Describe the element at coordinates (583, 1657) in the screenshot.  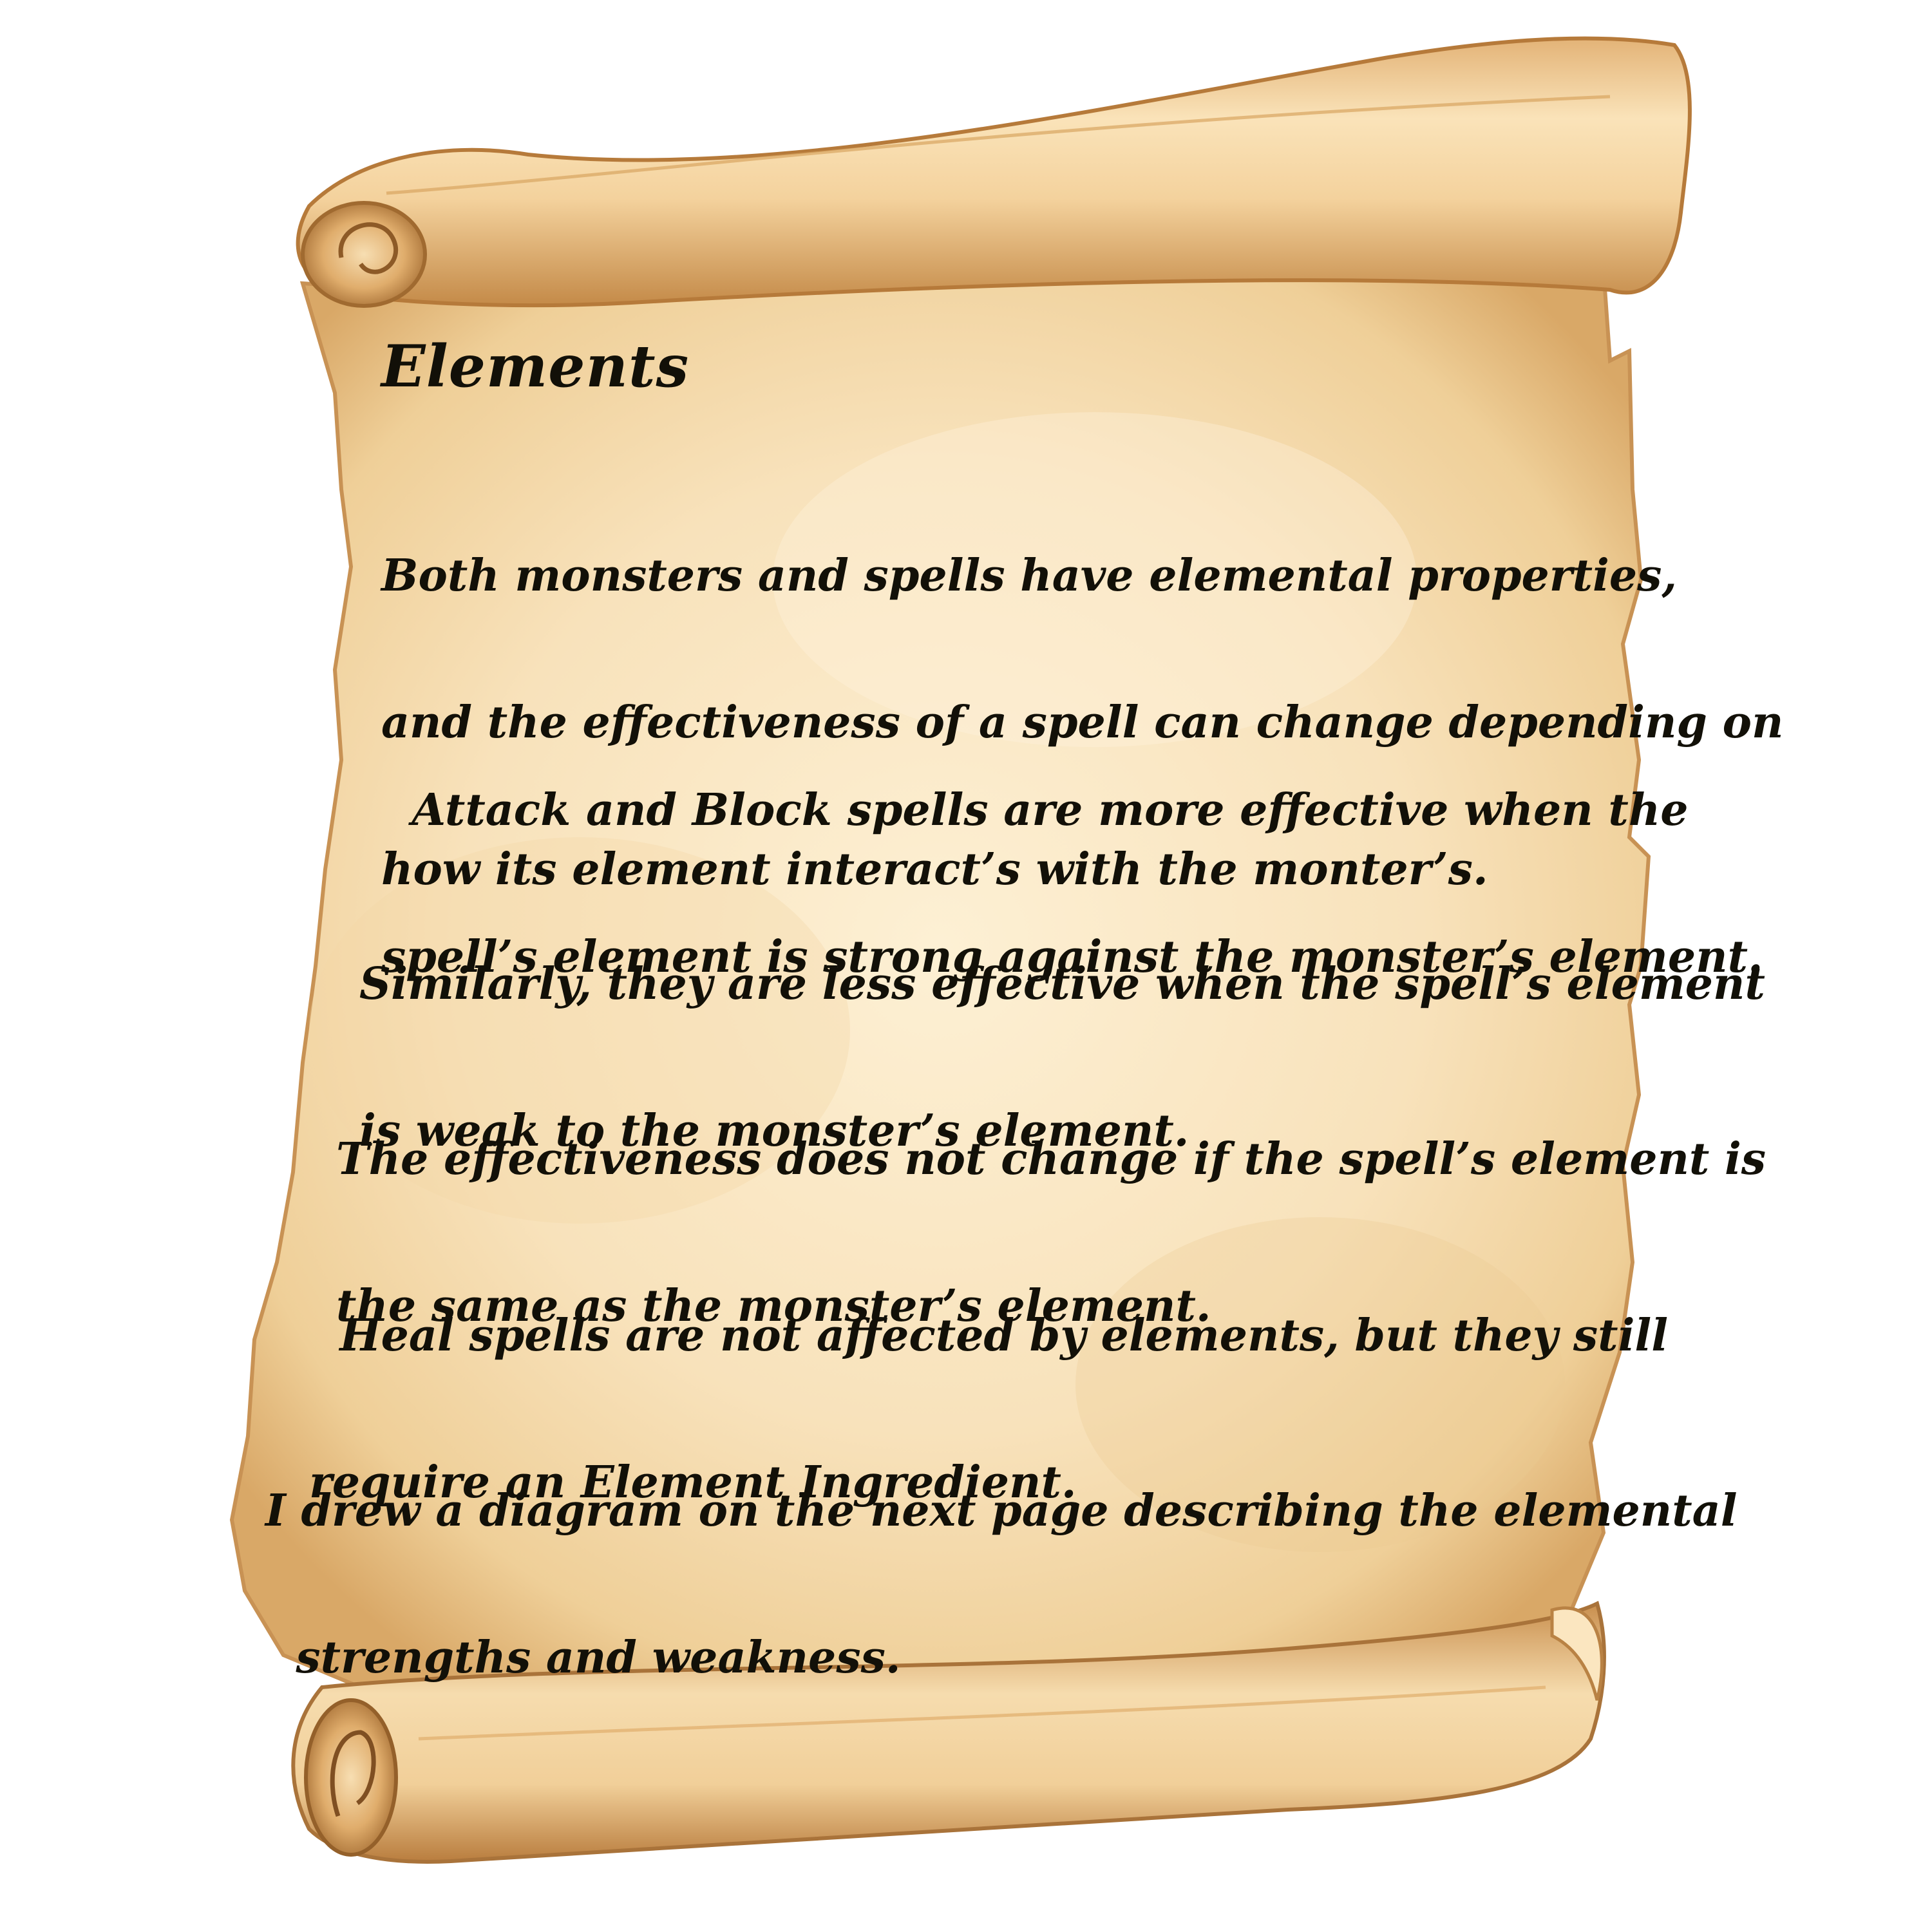
I see `paragraph-line: strengths and weakness.` at that location.